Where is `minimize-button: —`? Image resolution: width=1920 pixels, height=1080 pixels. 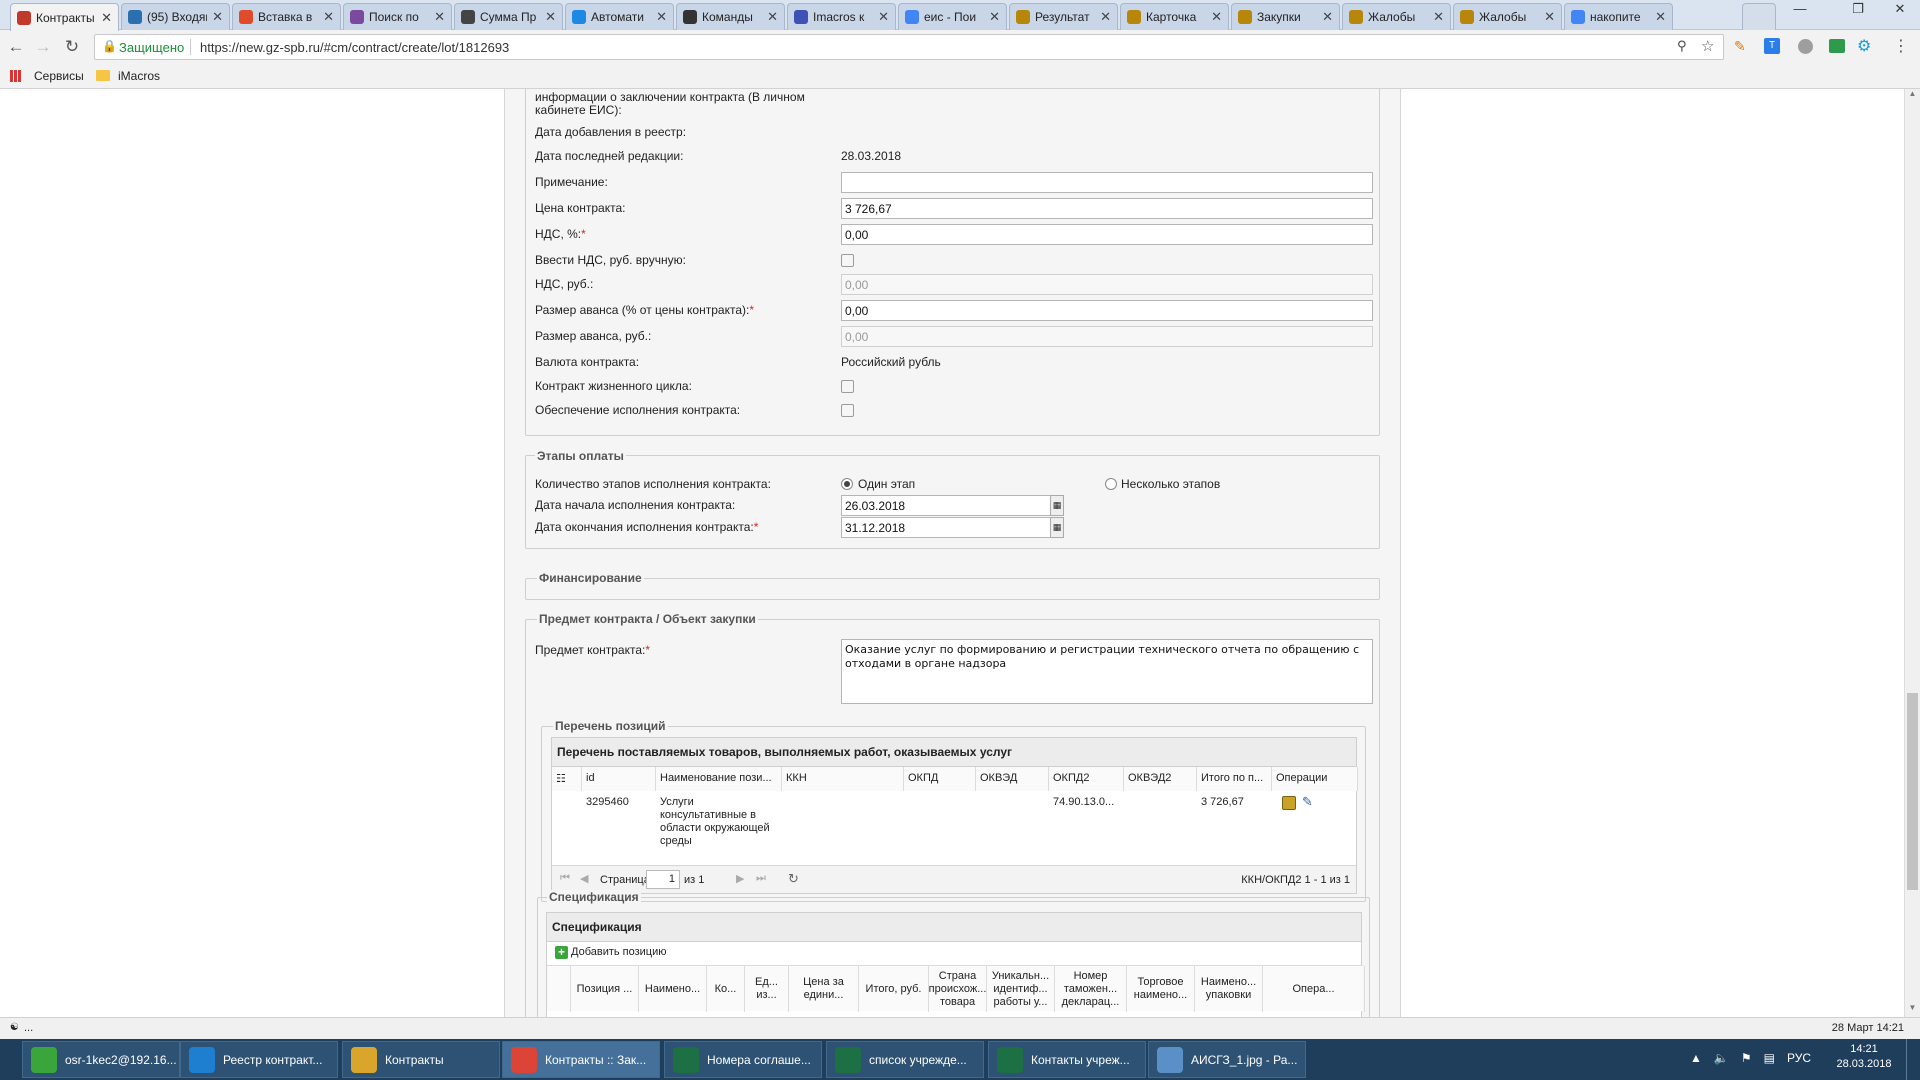 minimize-button: — is located at coordinates (1800, 10).